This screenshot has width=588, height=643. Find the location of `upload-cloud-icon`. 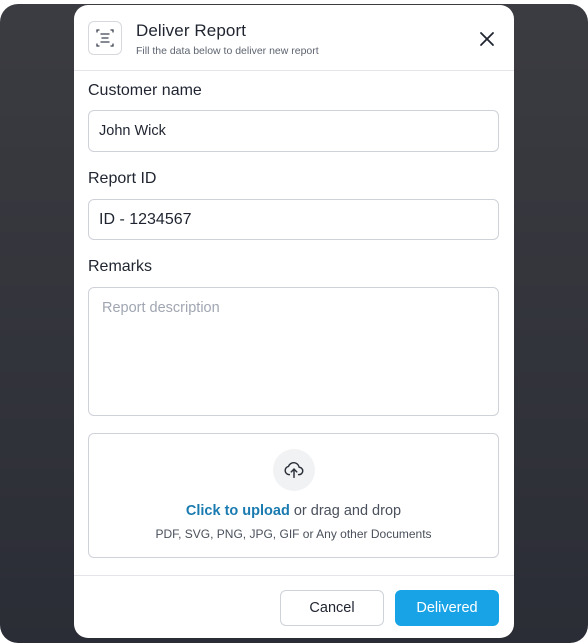

upload-cloud-icon is located at coordinates (294, 470).